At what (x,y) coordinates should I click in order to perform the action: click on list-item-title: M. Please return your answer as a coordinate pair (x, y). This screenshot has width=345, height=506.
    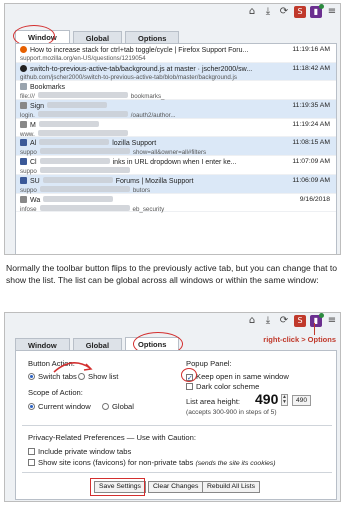
    Looking at the image, I should click on (142, 125).